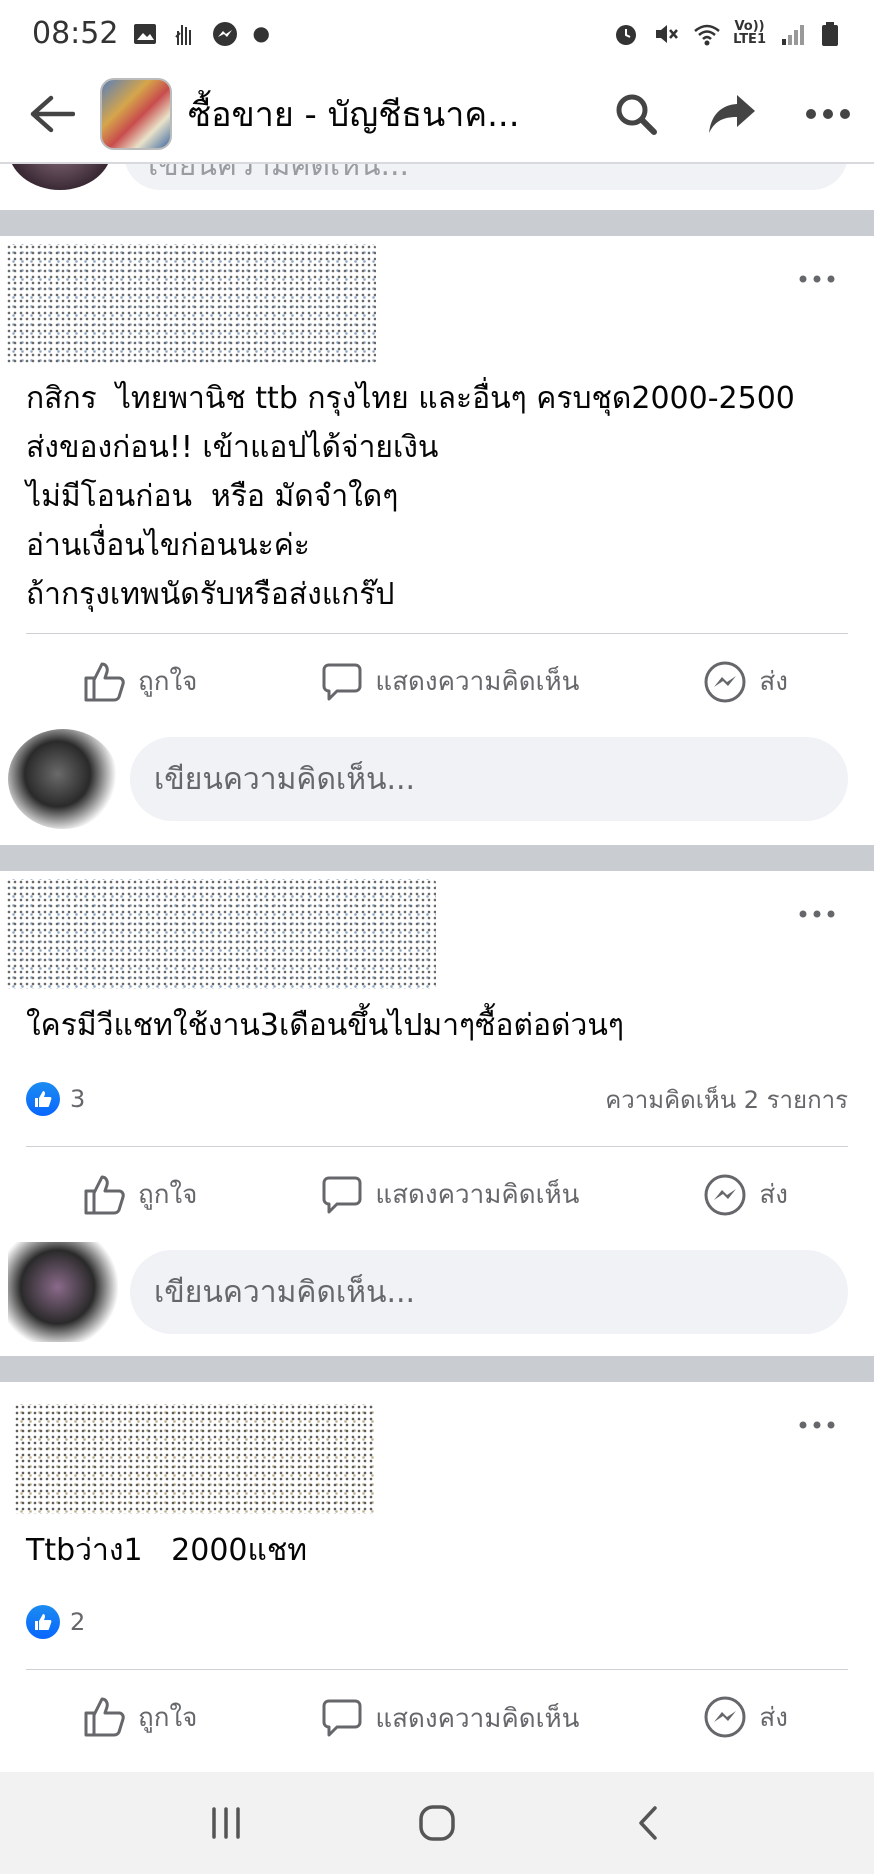 The image size is (874, 1874). I want to click on battery-icon, so click(833, 33).